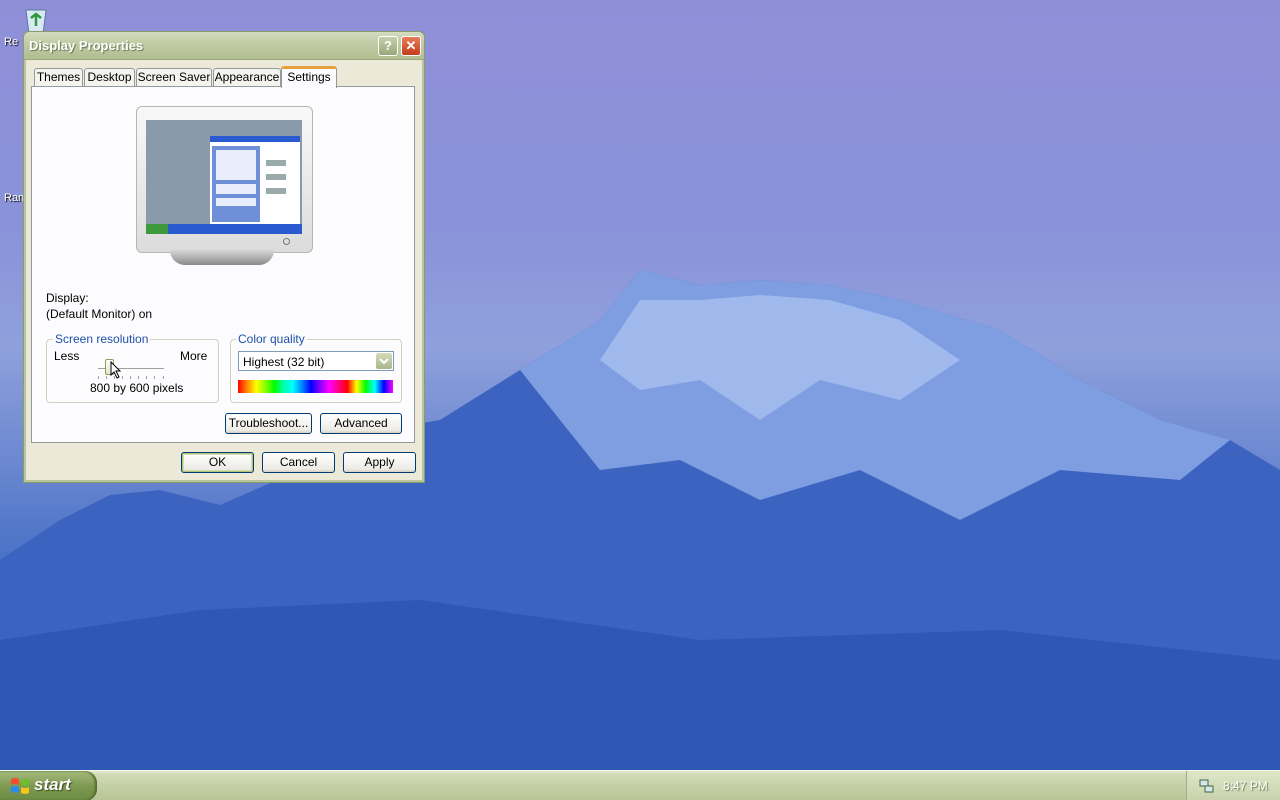 The width and height of the screenshot is (1280, 800). I want to click on color-quality-group, so click(316, 371).